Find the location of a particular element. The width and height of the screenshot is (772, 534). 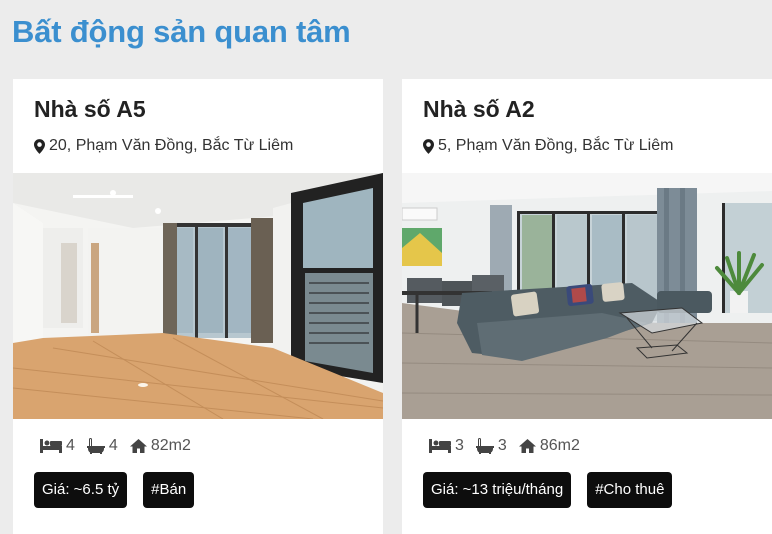

property-tags: Giá: ~13 triệu/tháng #Cho thuê is located at coordinates (548, 490).